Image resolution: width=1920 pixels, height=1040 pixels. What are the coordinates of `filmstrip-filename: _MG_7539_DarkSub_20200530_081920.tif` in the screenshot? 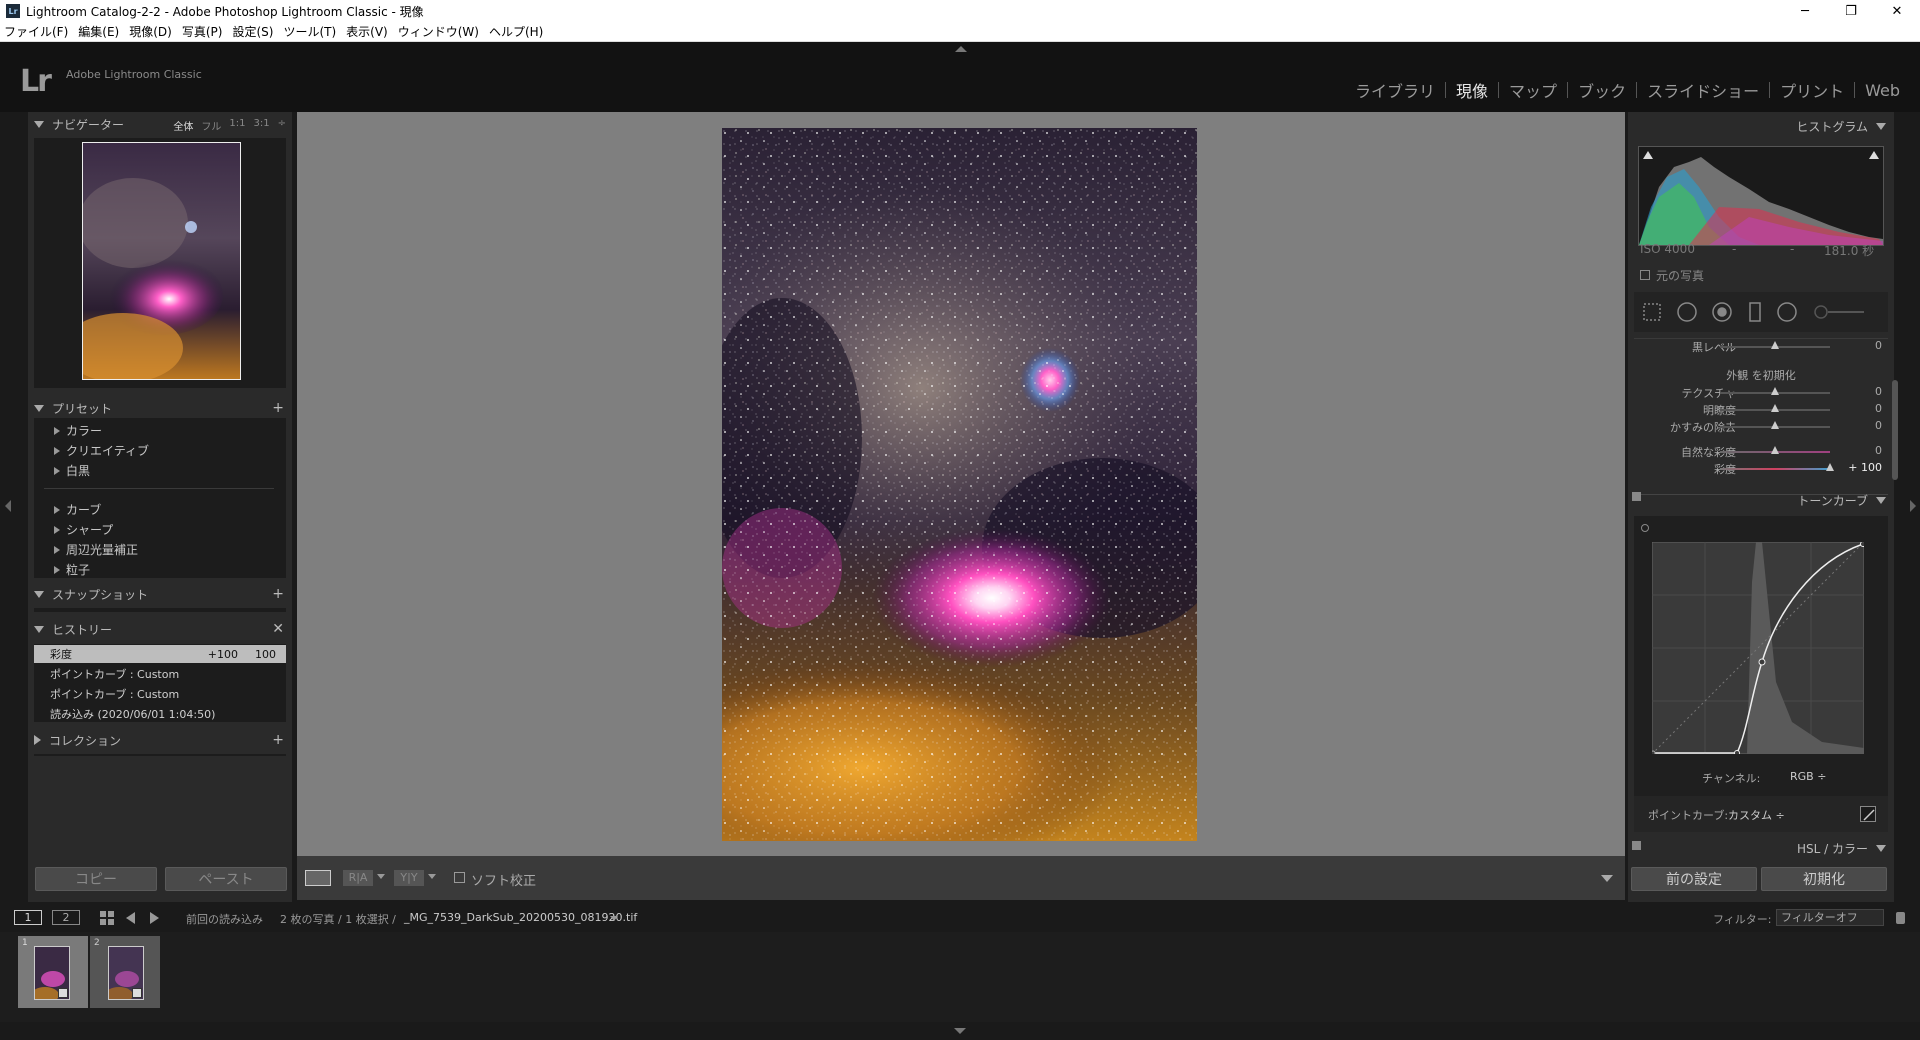 It's located at (520, 917).